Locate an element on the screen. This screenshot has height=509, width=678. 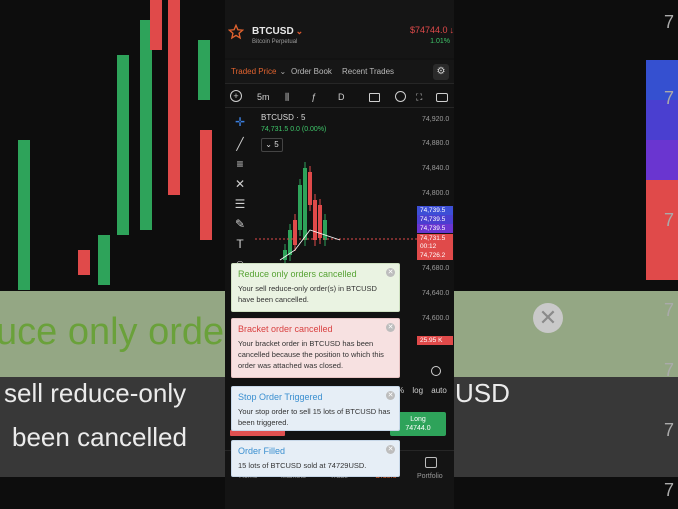
chart-toolbar: + 5m ⫼ ƒ D ⛶ is located at coordinates (339, 97).